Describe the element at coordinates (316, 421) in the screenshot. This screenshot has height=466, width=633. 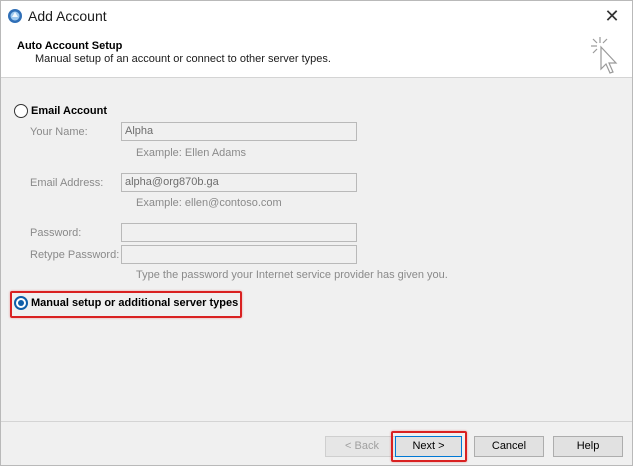
I see `footer-divider` at that location.